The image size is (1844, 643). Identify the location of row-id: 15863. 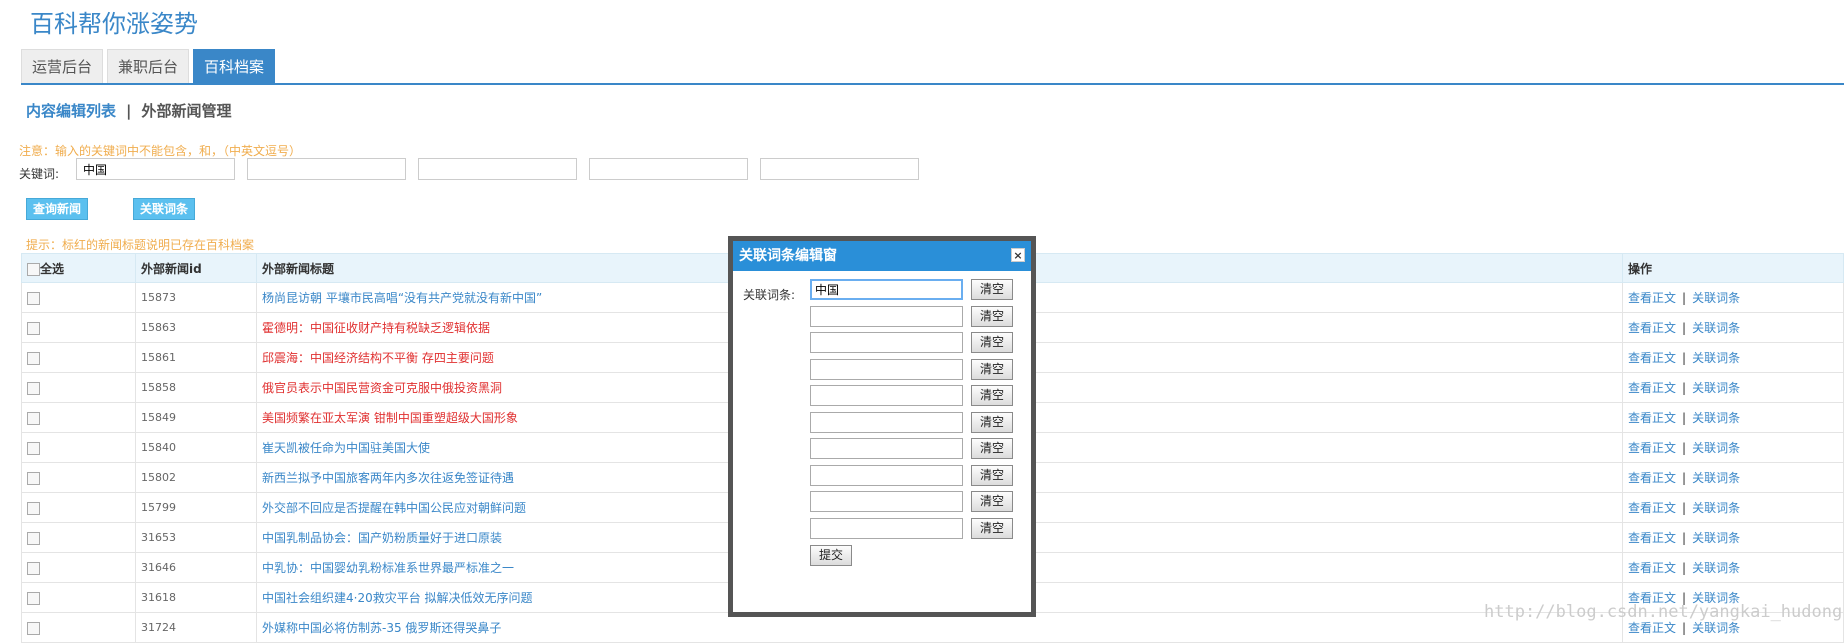
(196, 327).